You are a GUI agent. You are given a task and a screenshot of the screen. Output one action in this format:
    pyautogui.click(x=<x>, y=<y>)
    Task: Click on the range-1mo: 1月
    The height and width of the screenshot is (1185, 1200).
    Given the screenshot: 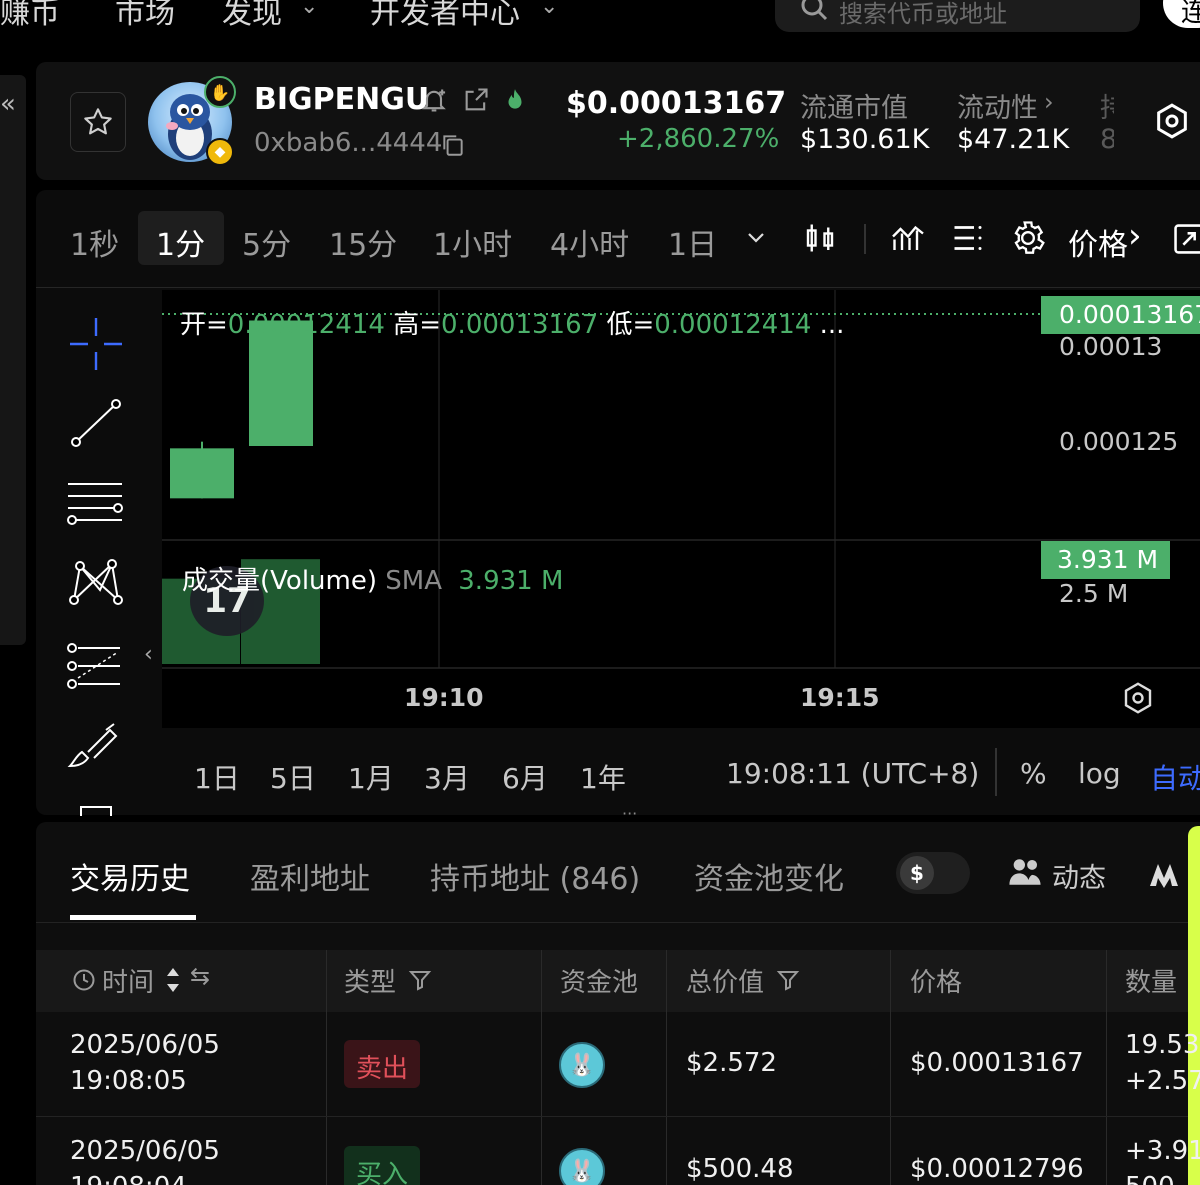 What is the action you would take?
    pyautogui.click(x=371, y=777)
    